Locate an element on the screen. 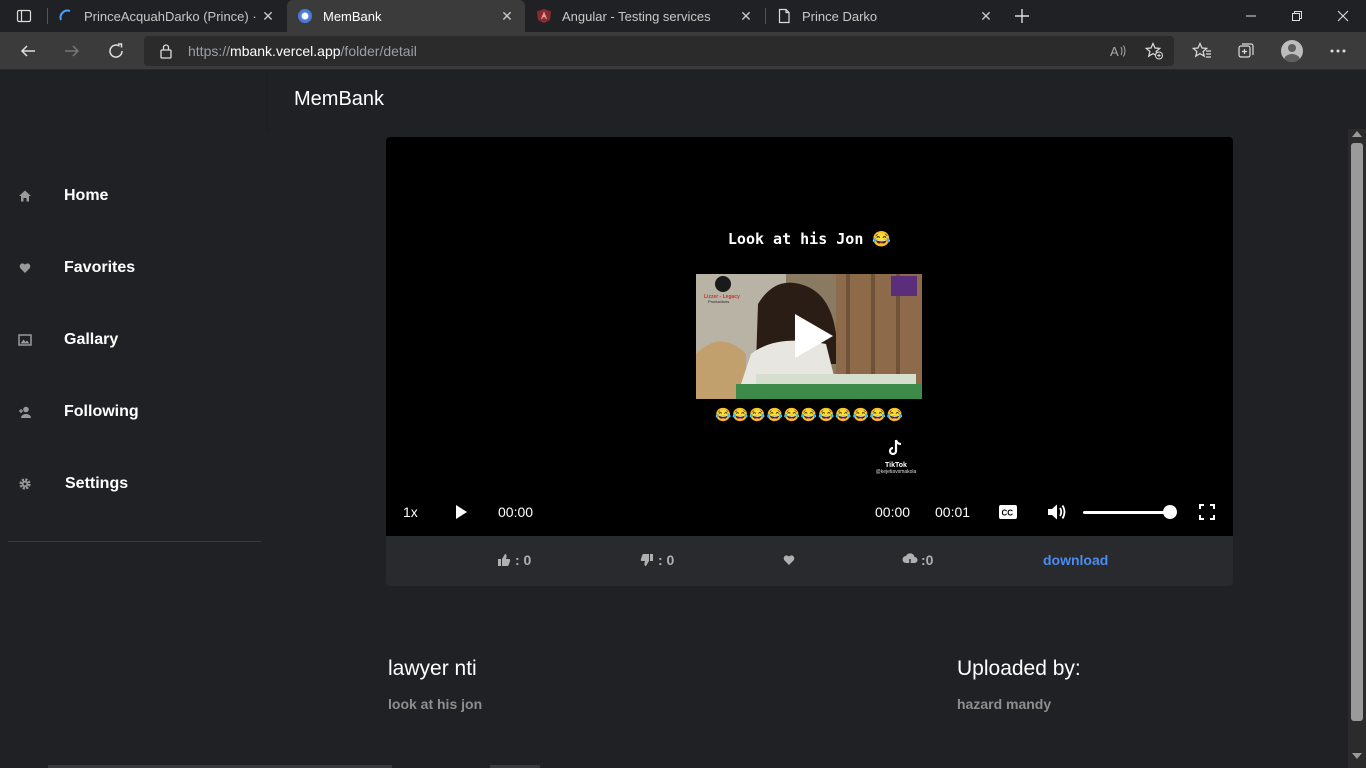 The image size is (1366, 768). url-field: https://mbank.vercel.app/folder/detail A is located at coordinates (659, 51).